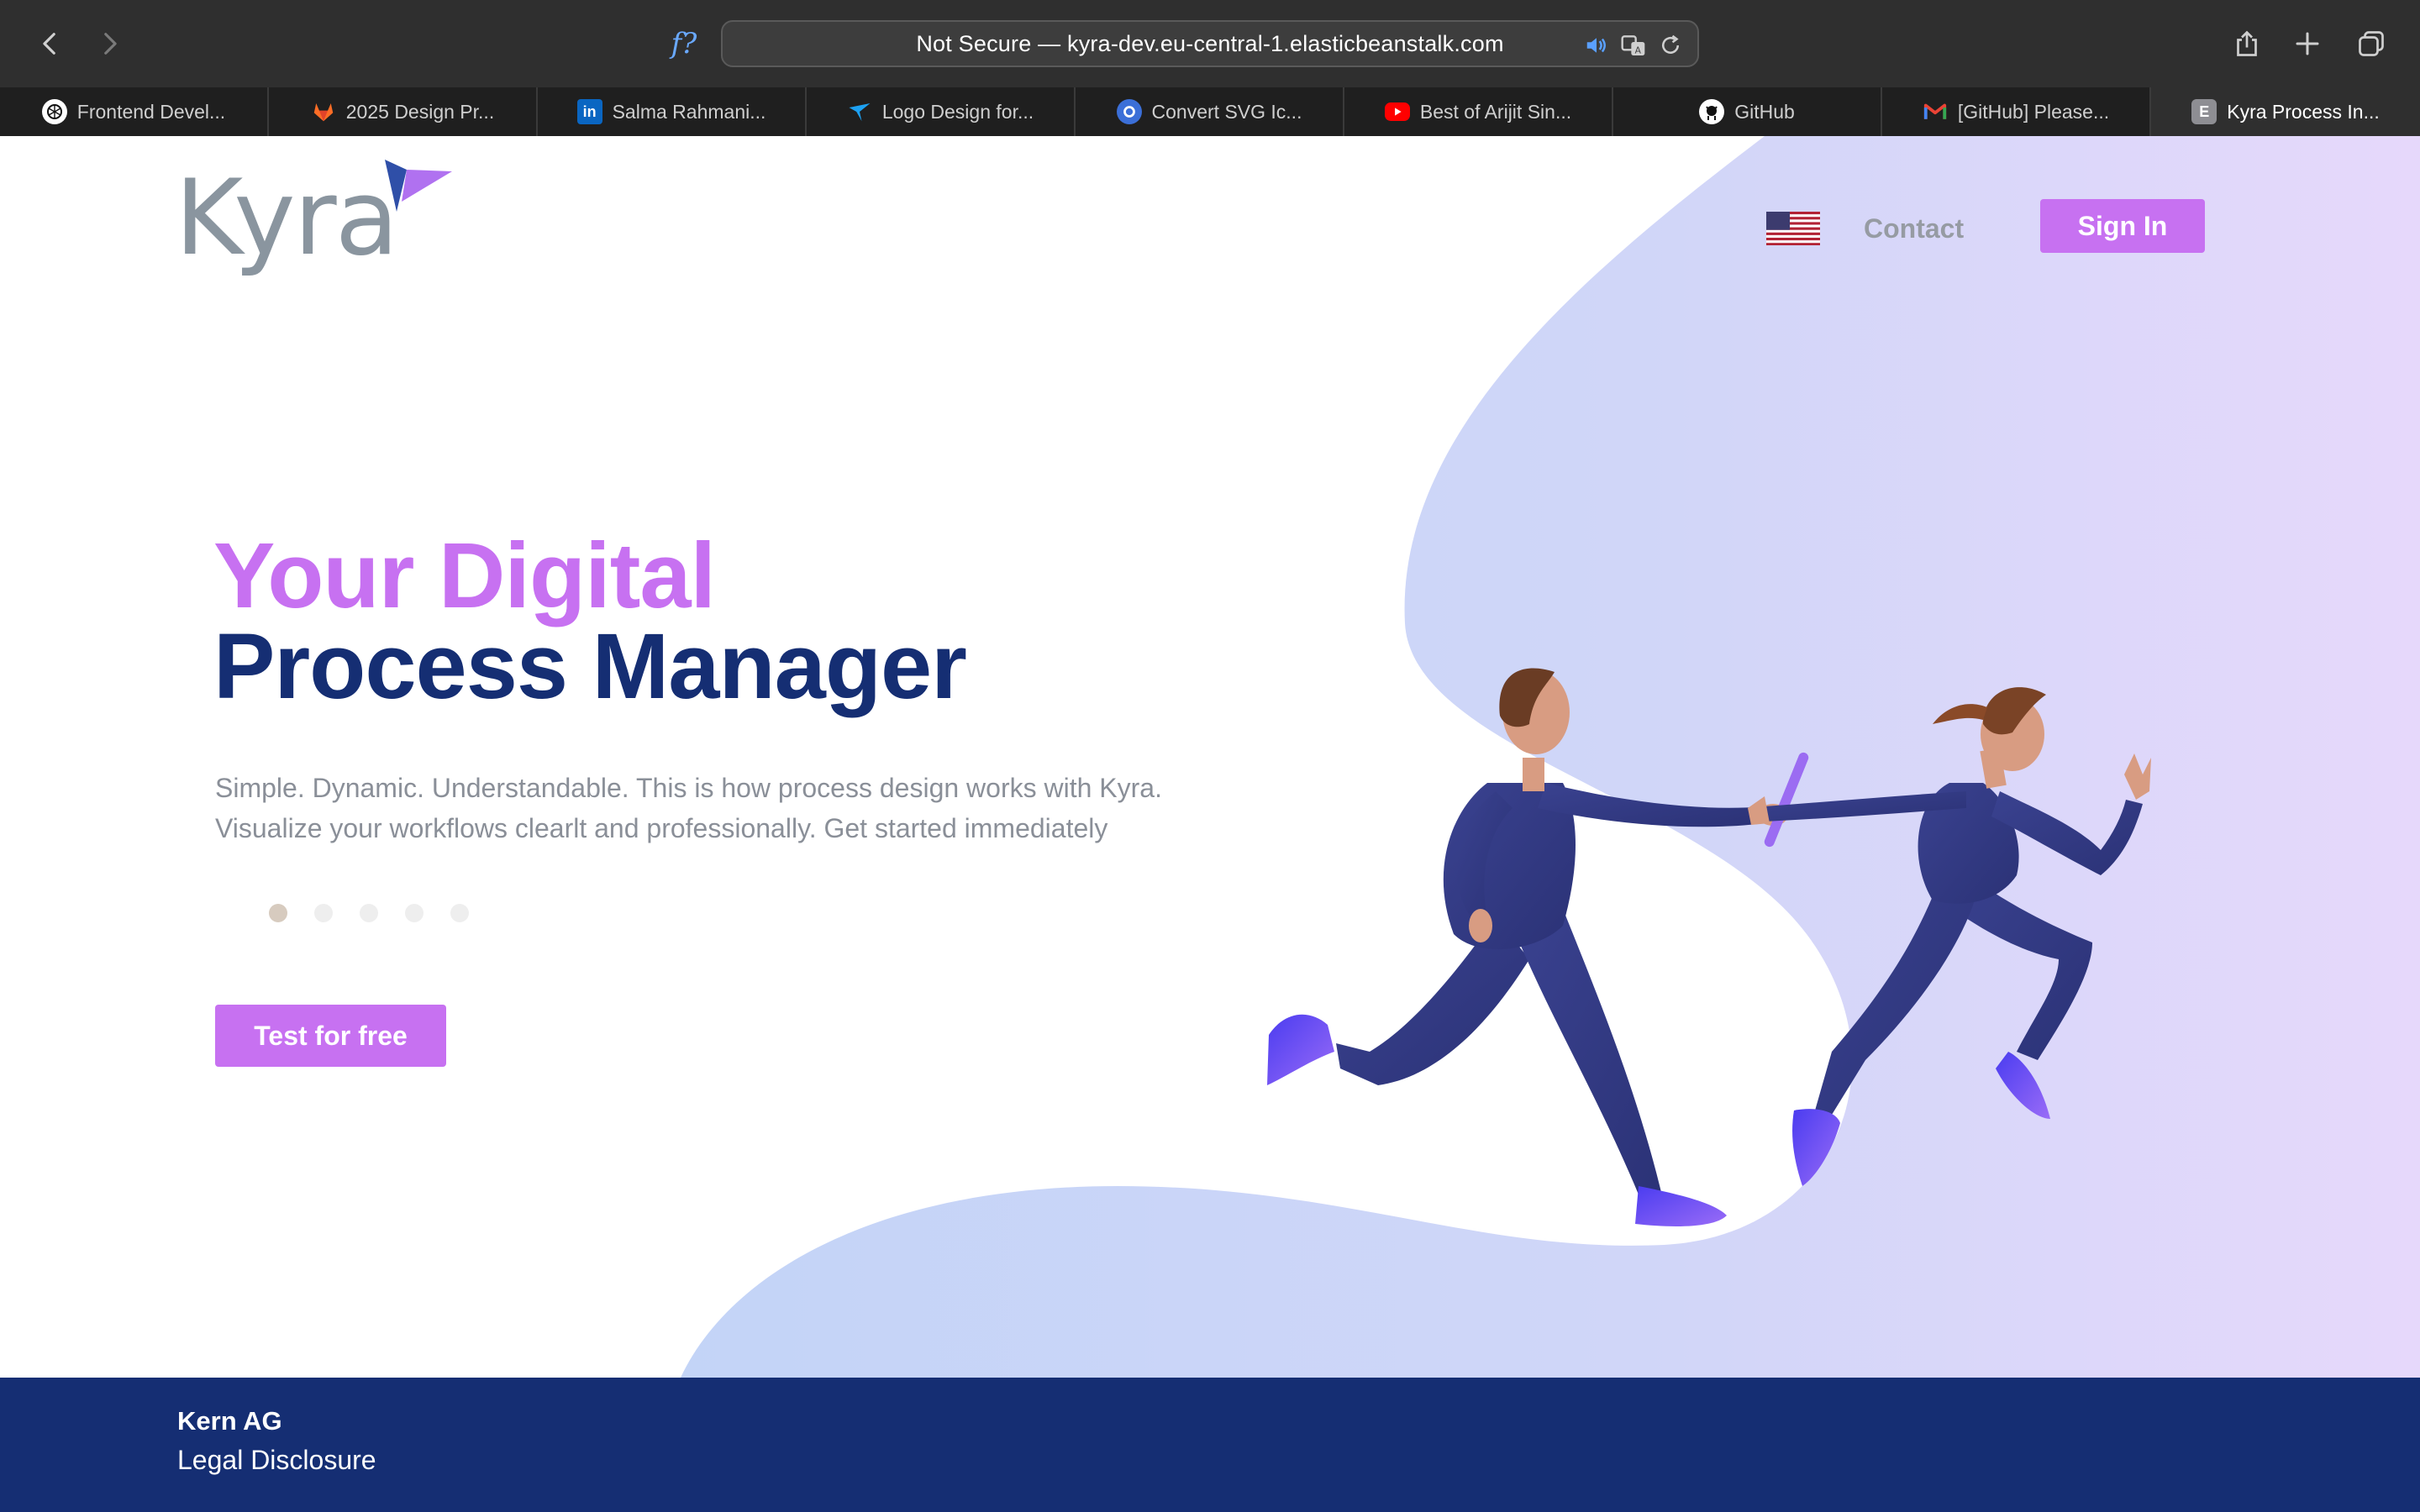 The width and height of the screenshot is (2420, 1512). I want to click on tab-label: GitHub, so click(1764, 111).